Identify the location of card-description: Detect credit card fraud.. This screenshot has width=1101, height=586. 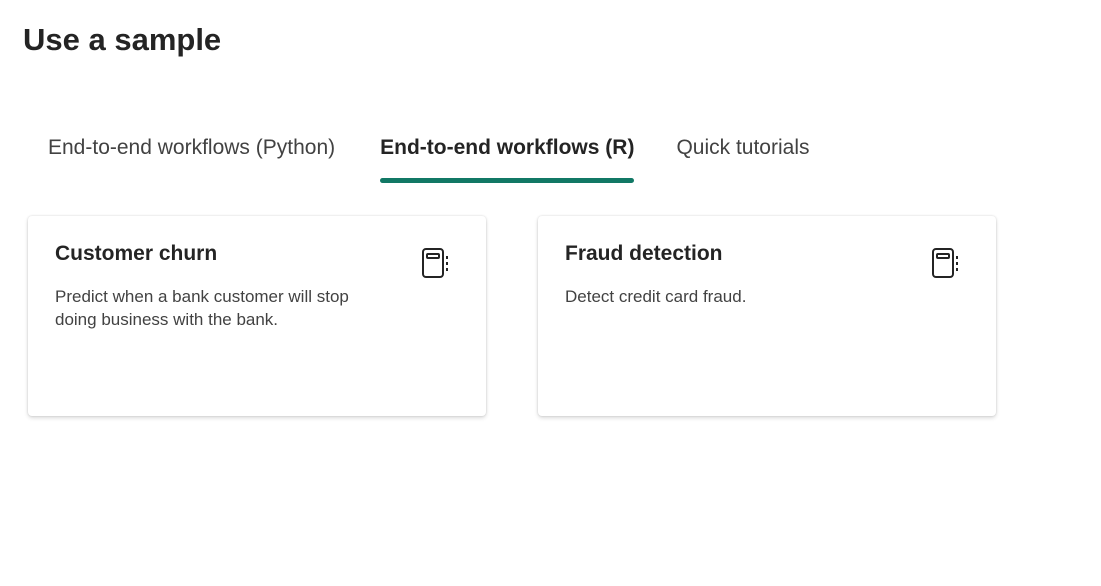
(656, 296).